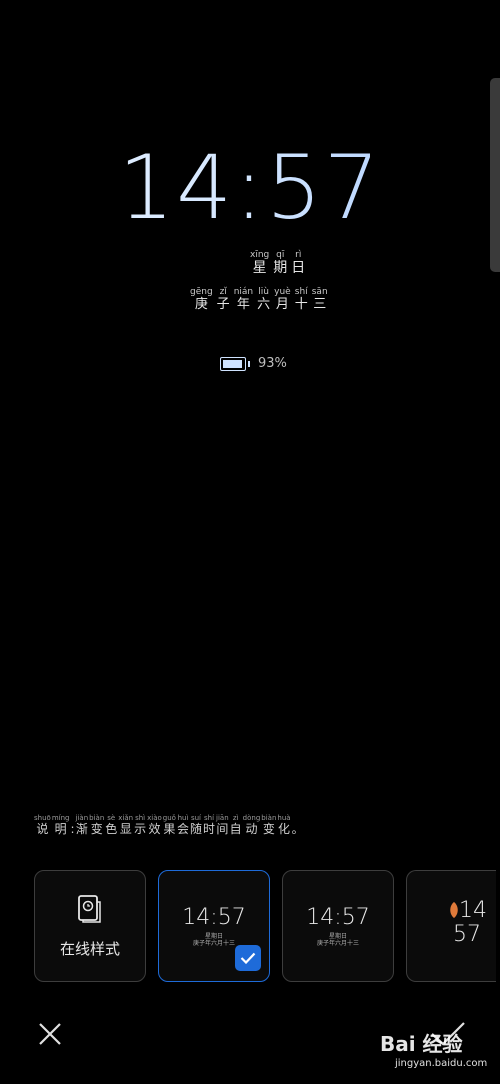  I want to click on baidu-watermark-url: jingyan.baidu.com, so click(441, 1063).